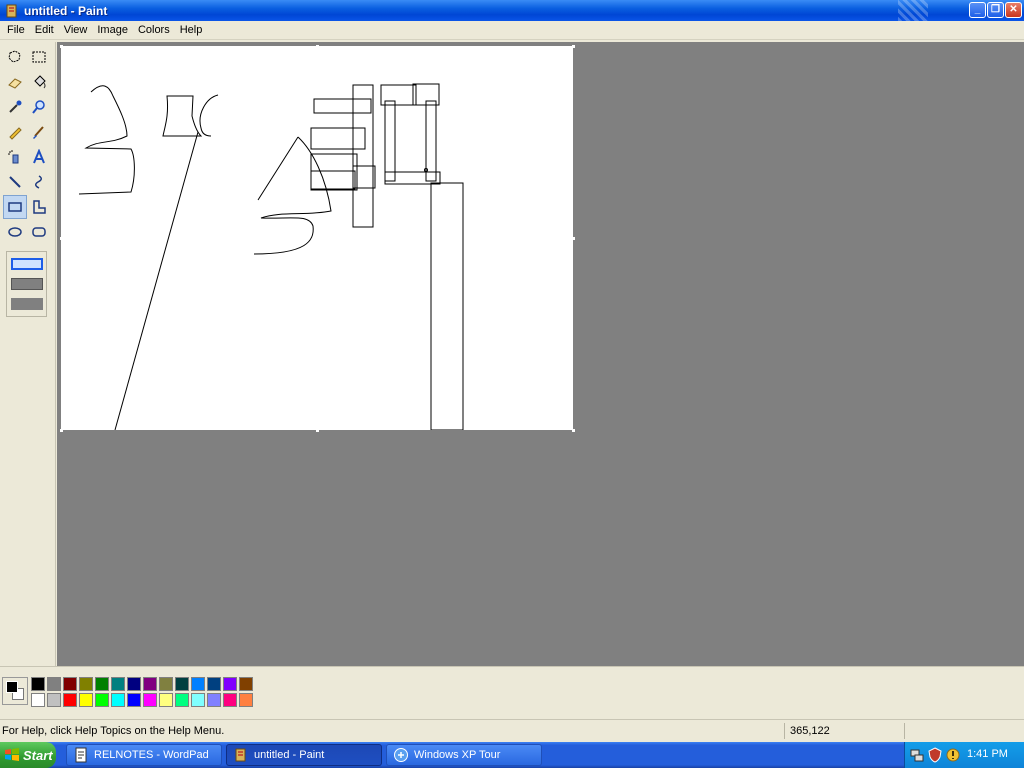  Describe the element at coordinates (12, 687) in the screenshot. I see `foreground-color` at that location.